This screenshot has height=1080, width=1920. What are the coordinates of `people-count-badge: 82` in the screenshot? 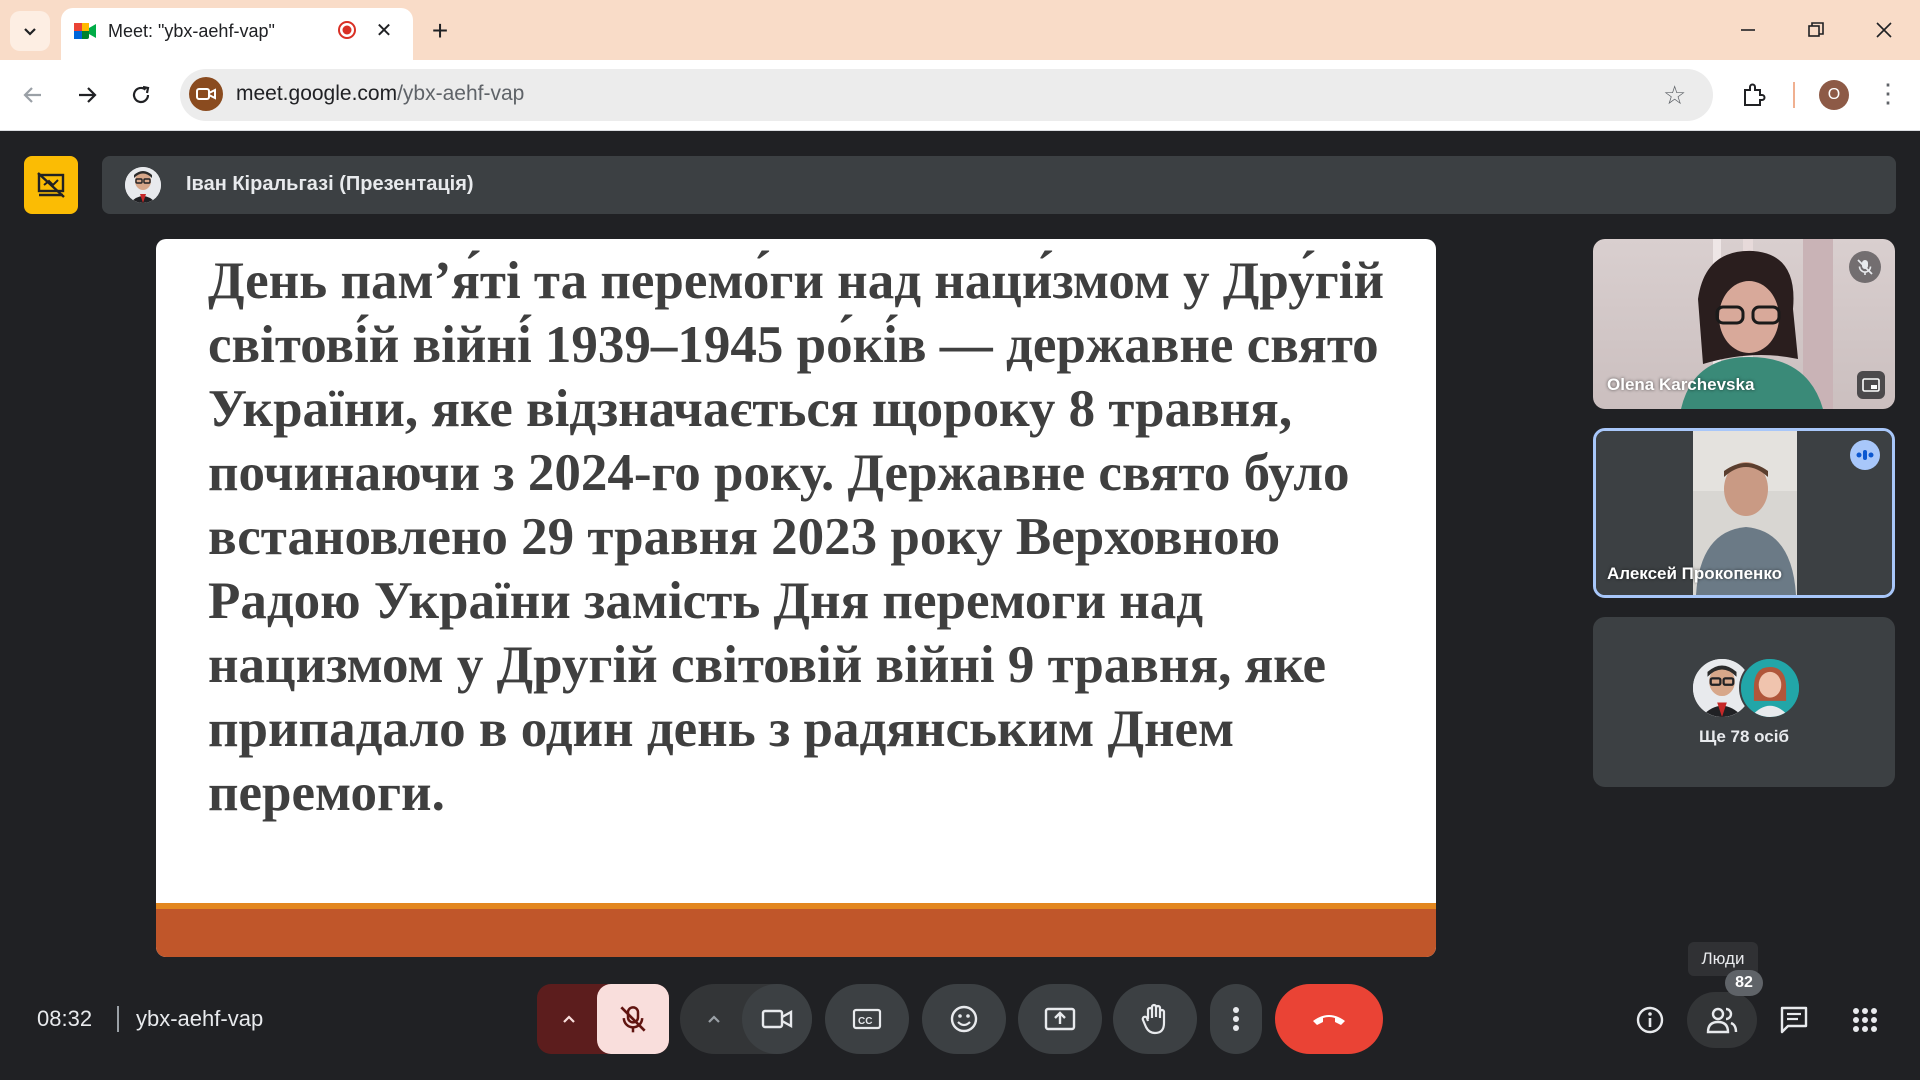 It's located at (1744, 983).